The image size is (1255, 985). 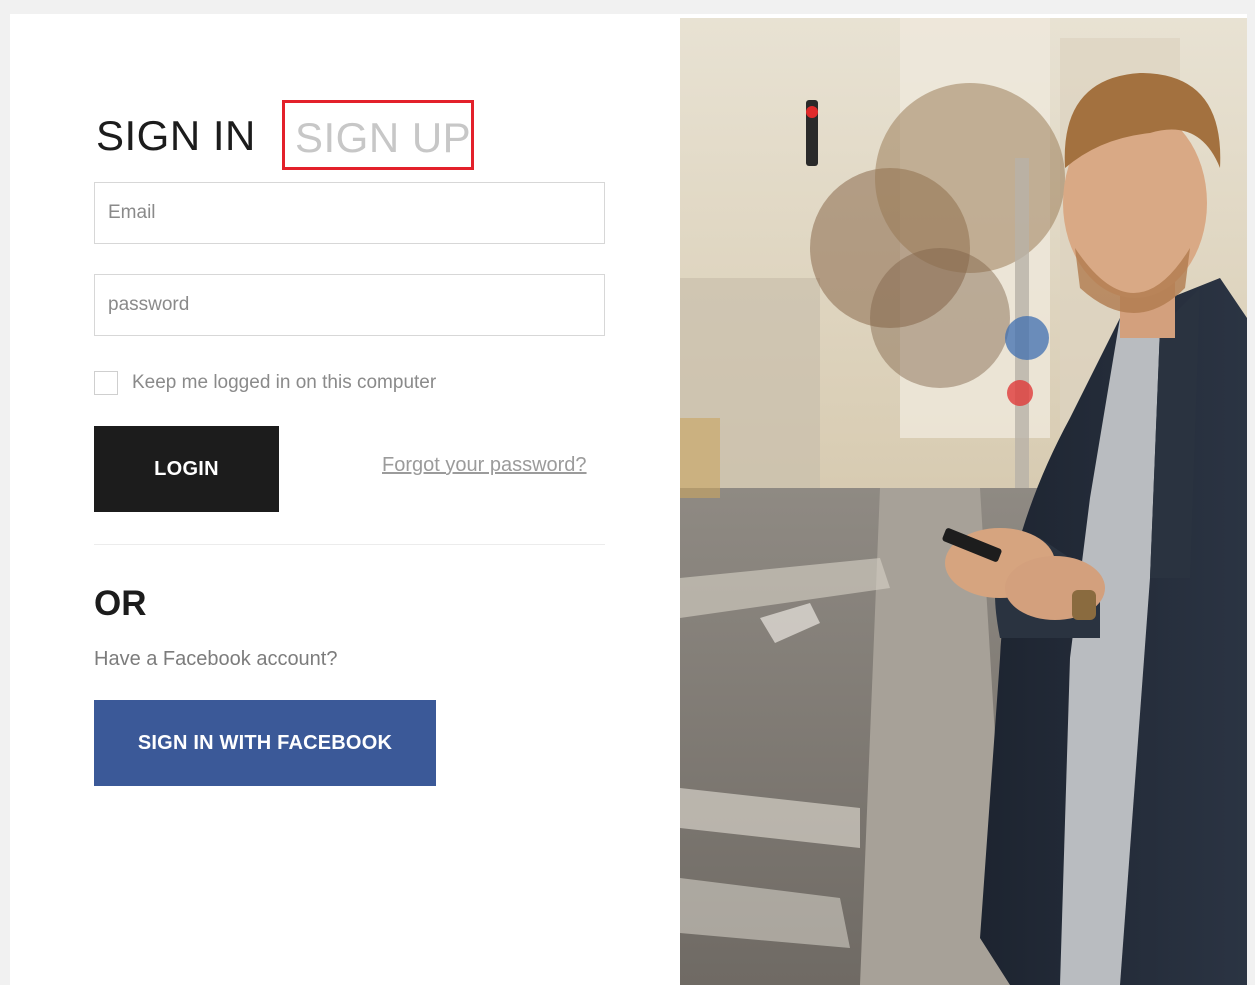 I want to click on forgot-password-link: Forgot your password?, so click(x=484, y=465).